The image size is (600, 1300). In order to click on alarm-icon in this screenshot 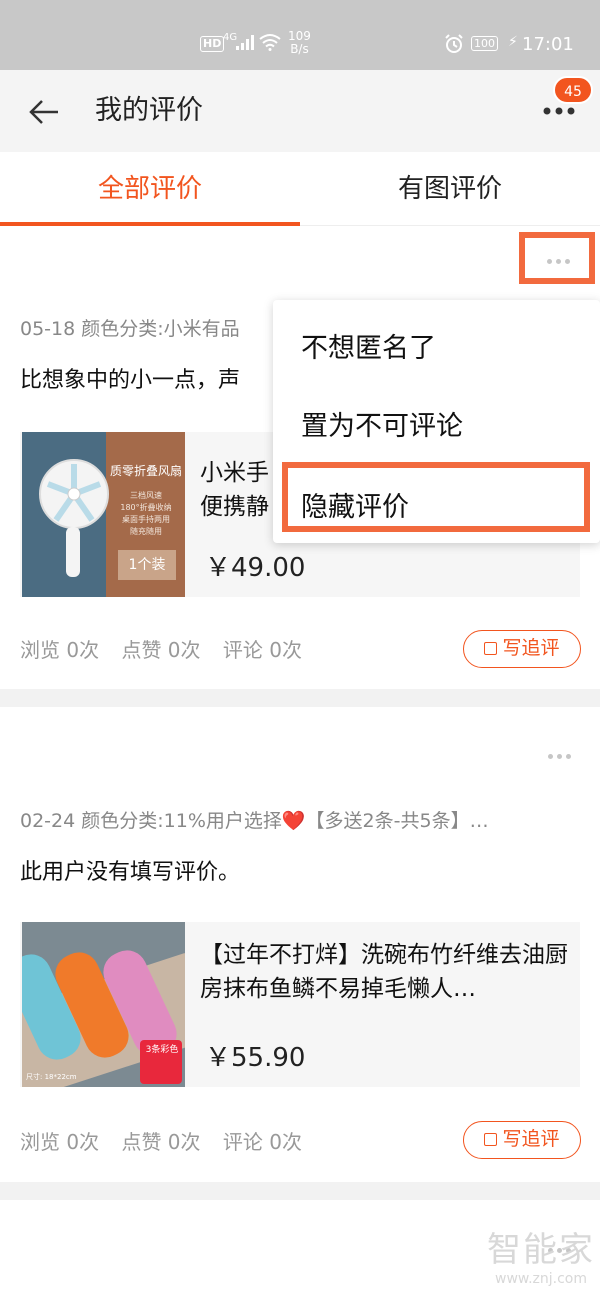, I will do `click(454, 43)`.